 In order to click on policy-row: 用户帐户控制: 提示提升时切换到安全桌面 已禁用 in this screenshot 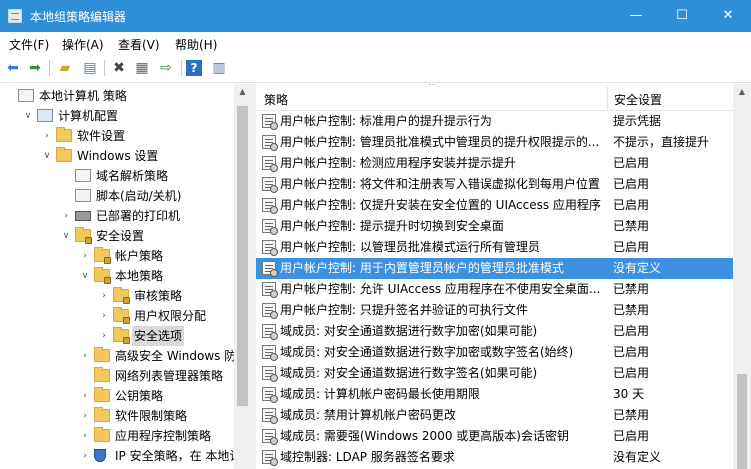, I will do `click(495, 226)`.